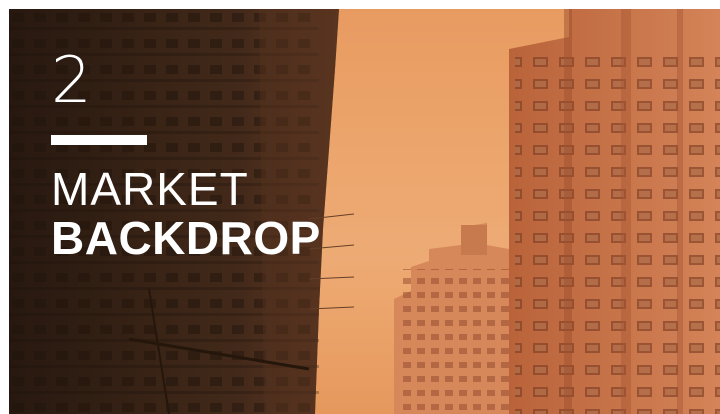 This screenshot has width=720, height=414. What do you see at coordinates (186, 238) in the screenshot?
I see `section-title-line-2: BACKDROP` at bounding box center [186, 238].